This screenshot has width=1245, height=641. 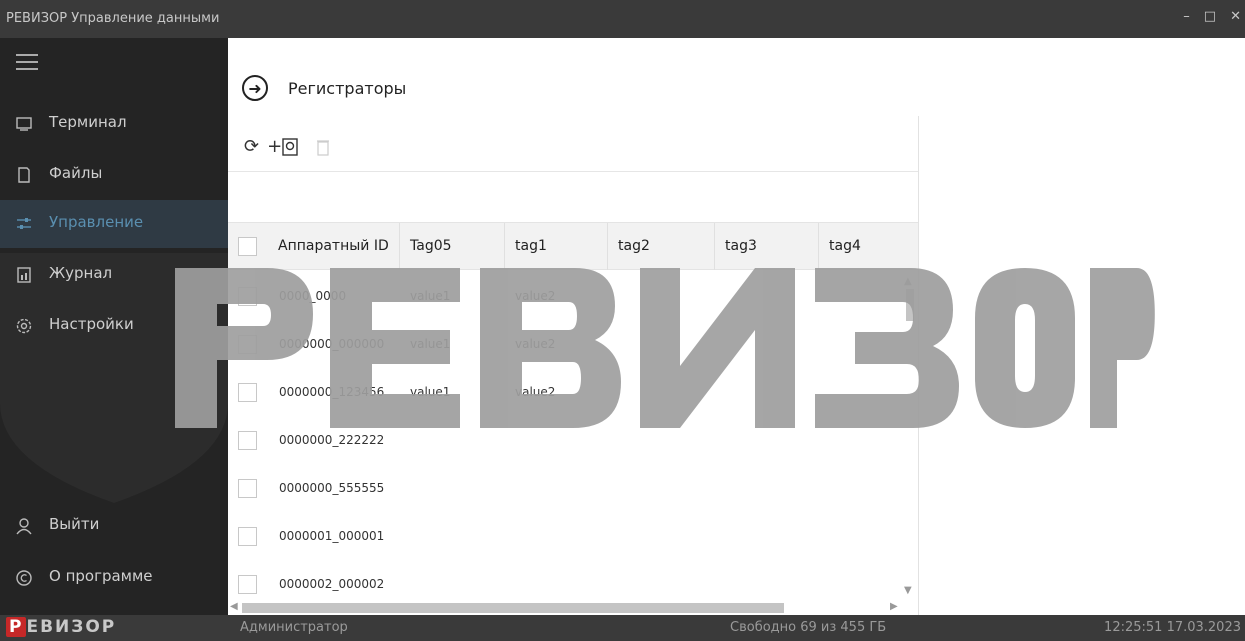 I want to click on journal-icon, so click(x=24, y=275).